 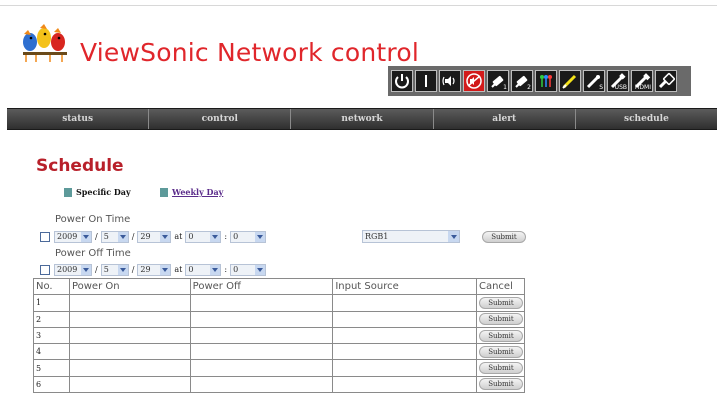 What do you see at coordinates (73, 269) in the screenshot?
I see `power-off-year-select: 2009` at bounding box center [73, 269].